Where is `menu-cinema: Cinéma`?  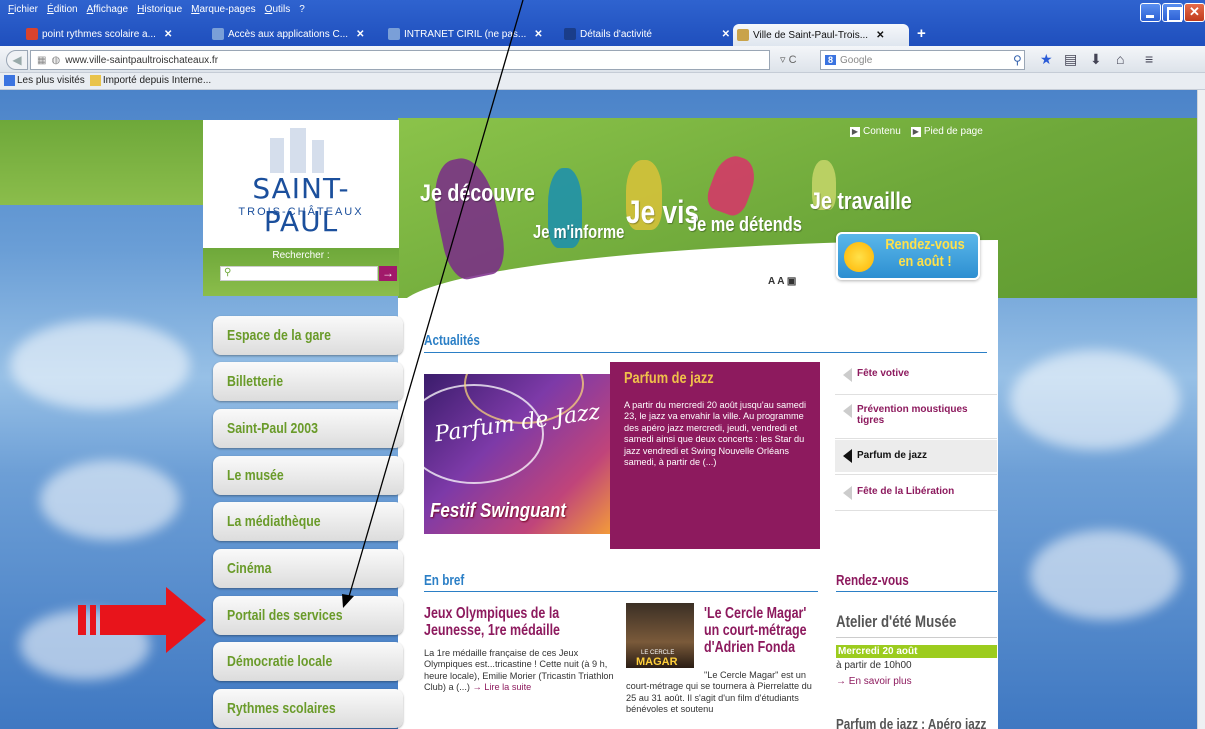
menu-cinema: Cinéma is located at coordinates (308, 568).